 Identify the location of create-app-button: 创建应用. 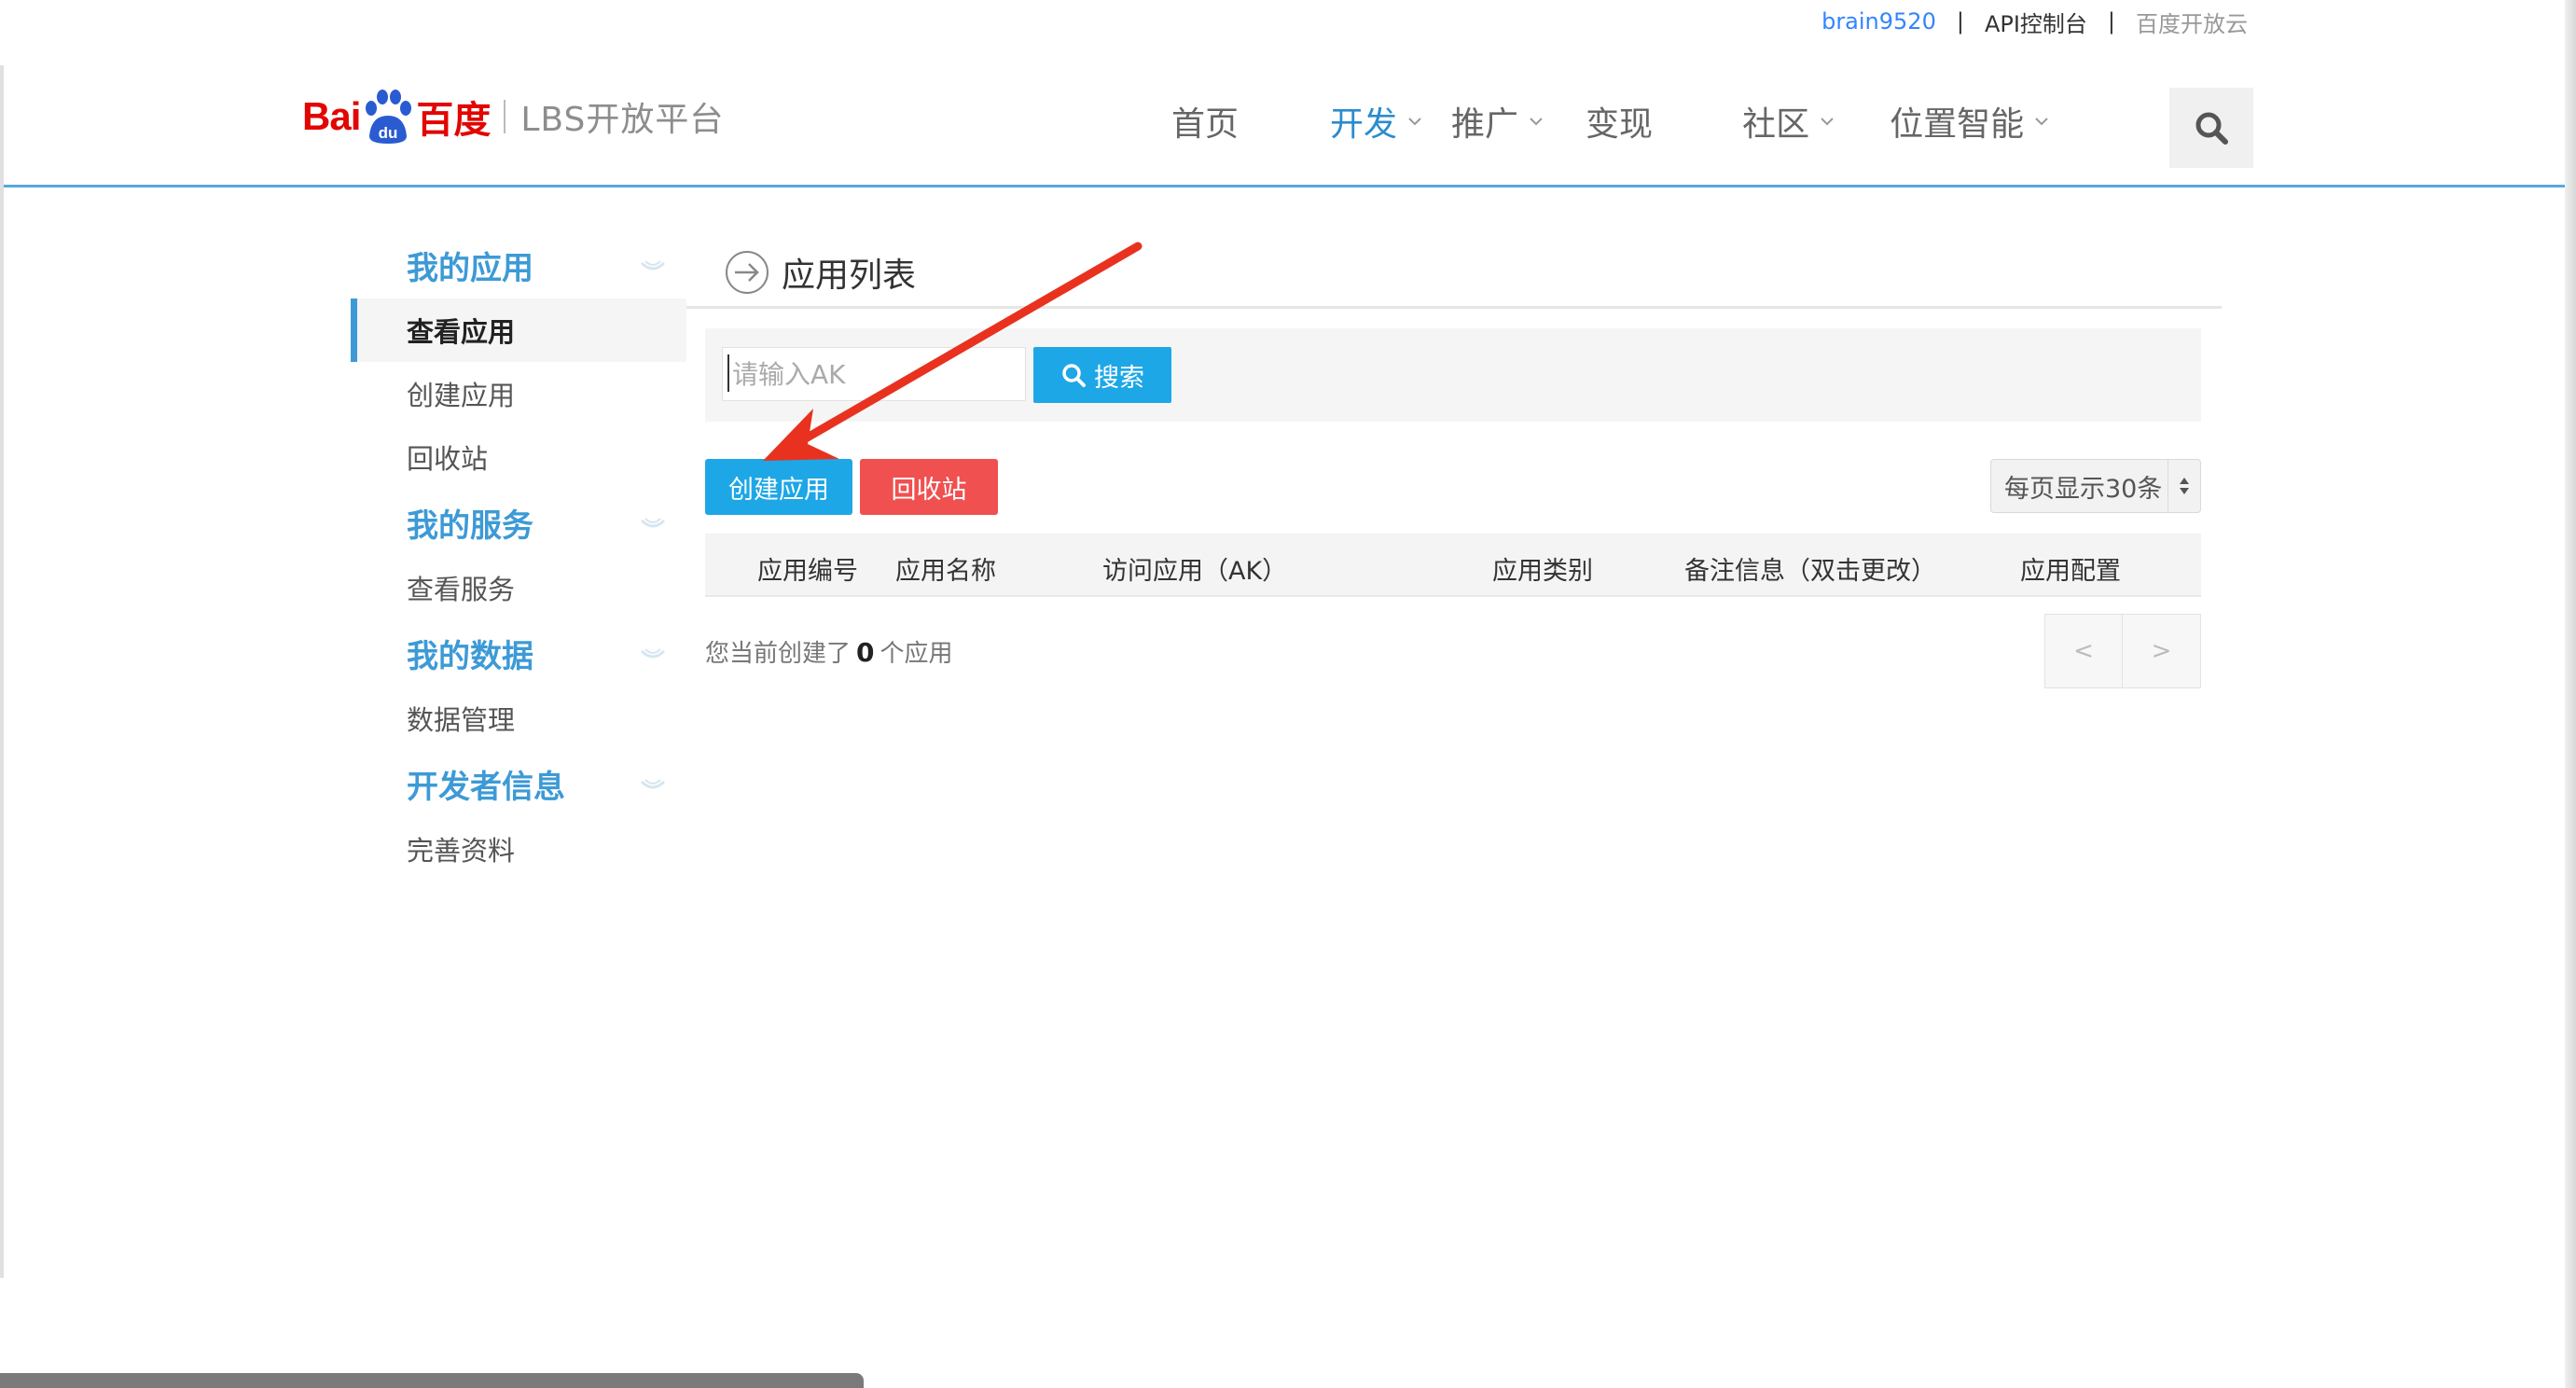
(778, 487).